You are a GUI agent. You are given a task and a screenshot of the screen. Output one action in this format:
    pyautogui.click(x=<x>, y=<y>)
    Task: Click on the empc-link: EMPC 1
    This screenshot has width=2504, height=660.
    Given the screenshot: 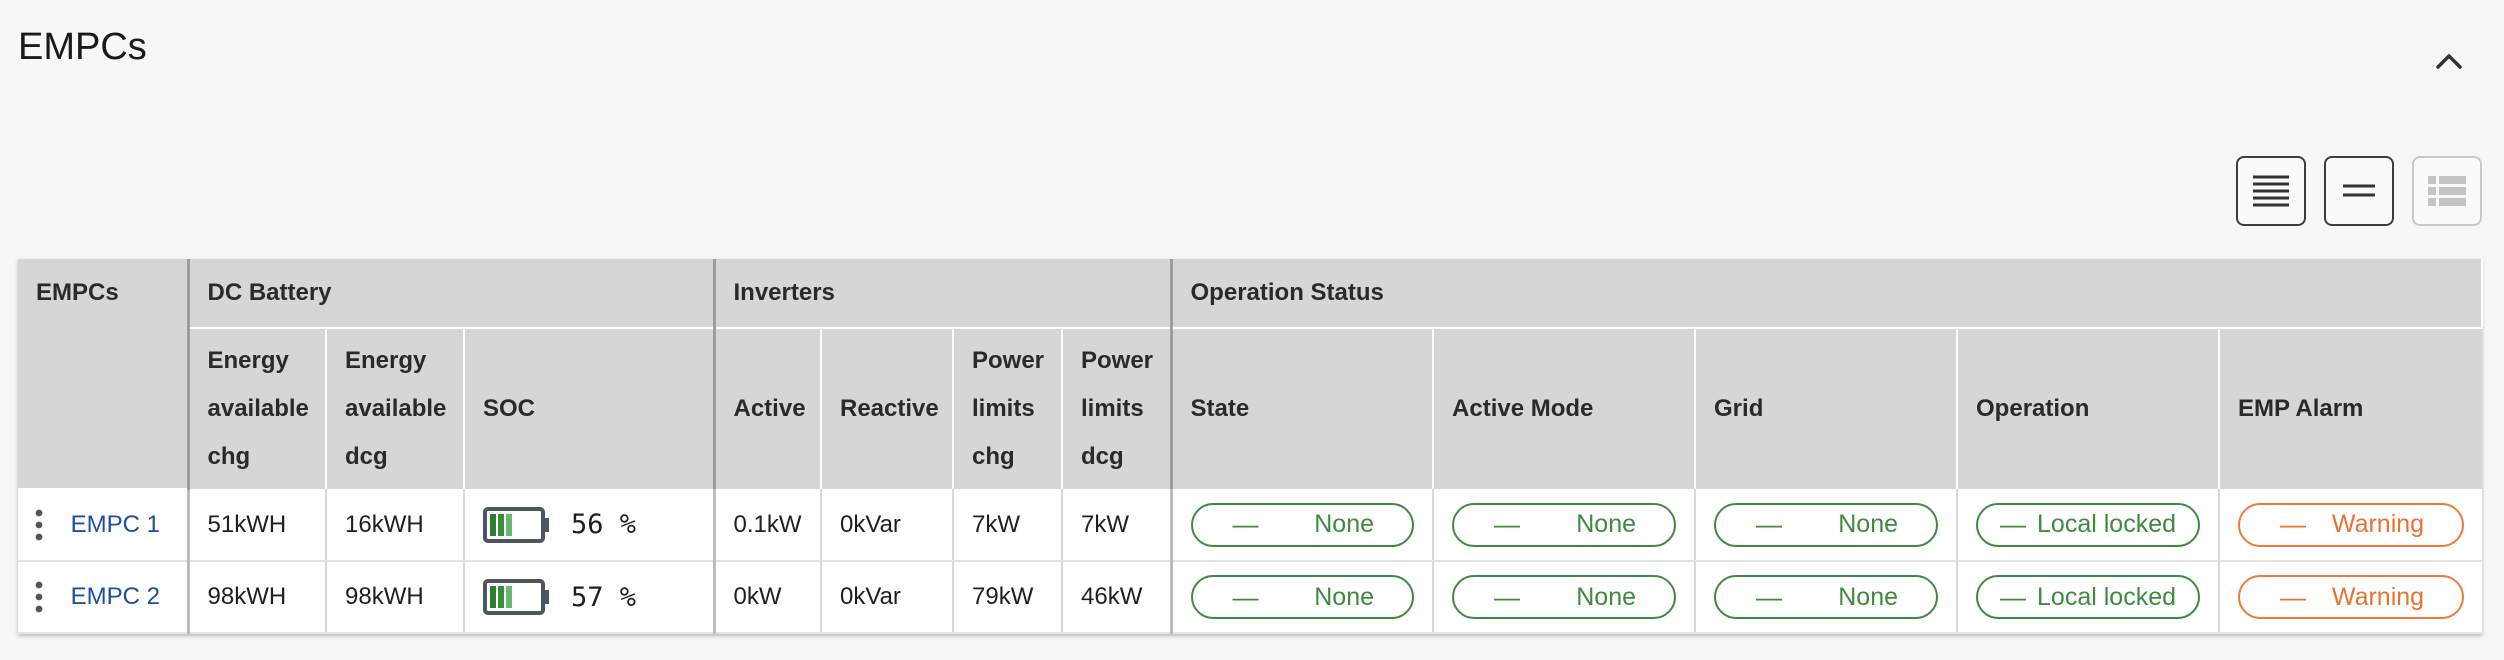 What is the action you would take?
    pyautogui.click(x=115, y=524)
    